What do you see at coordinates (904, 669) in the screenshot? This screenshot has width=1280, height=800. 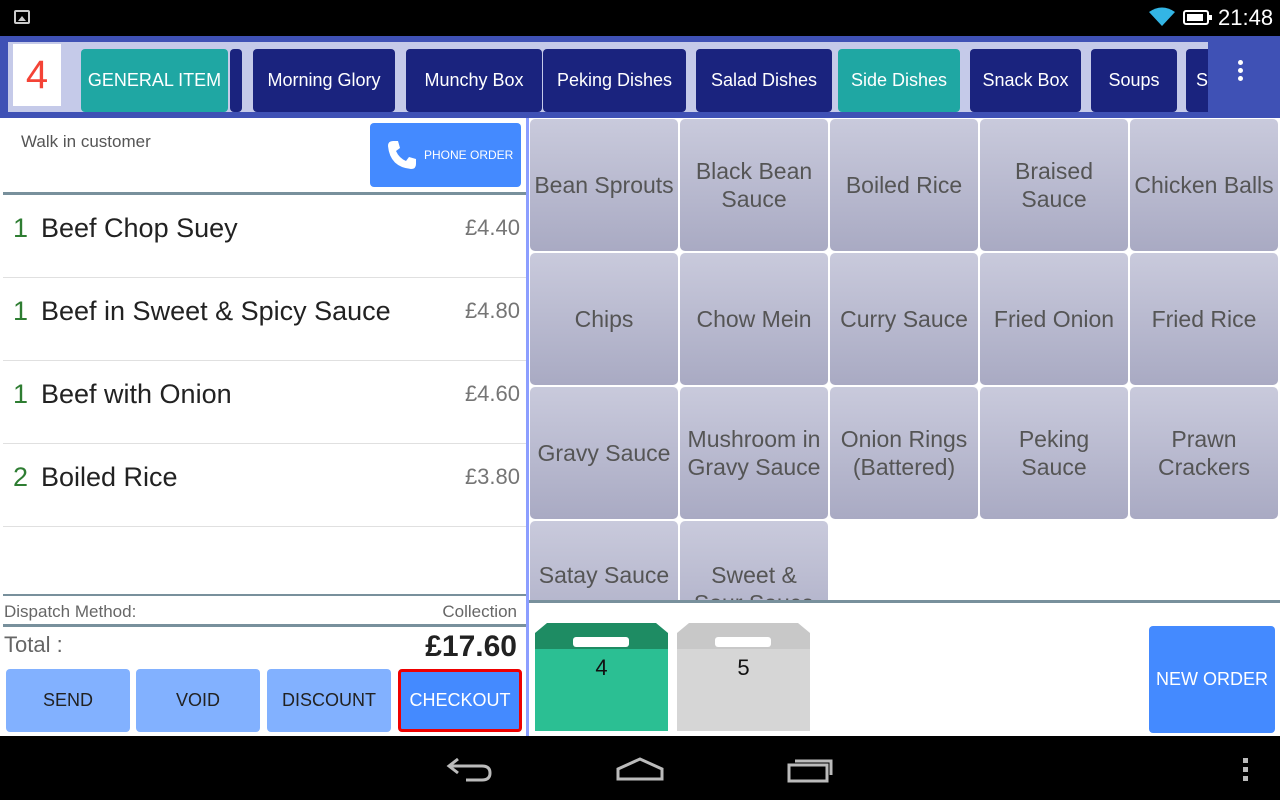 I see `open-orders-area: 4 5 NEW ORDER` at bounding box center [904, 669].